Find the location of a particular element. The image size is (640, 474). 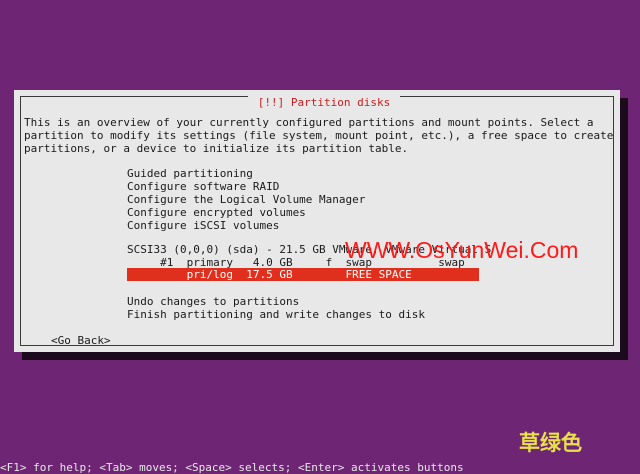

menu-item-iscsi-volumes: Configure iSCSI volumes is located at coordinates (203, 225).